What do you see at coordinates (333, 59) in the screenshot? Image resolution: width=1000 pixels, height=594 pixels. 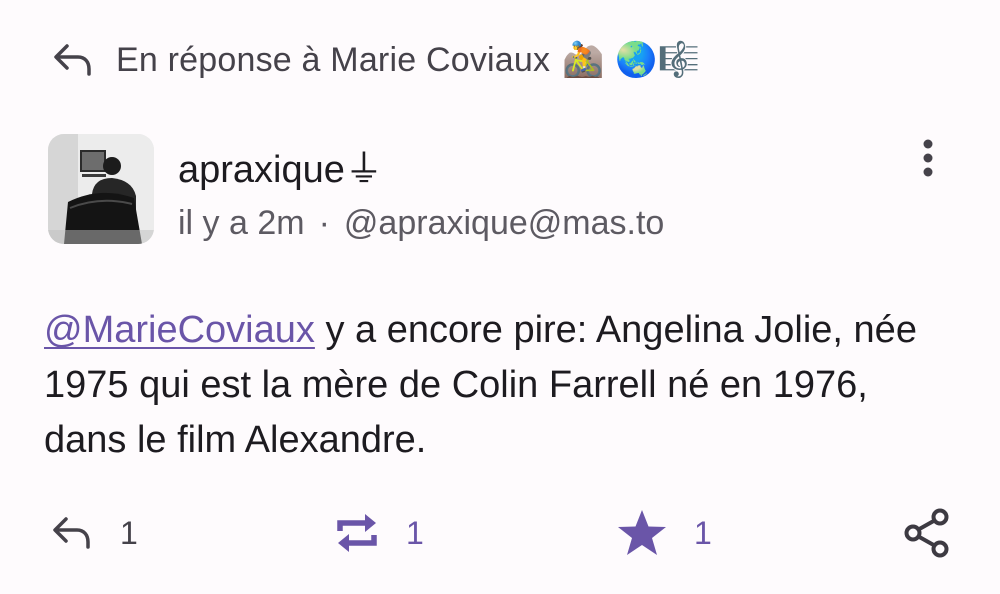 I see `reply-context-label: En réponse à Marie Coviaux` at bounding box center [333, 59].